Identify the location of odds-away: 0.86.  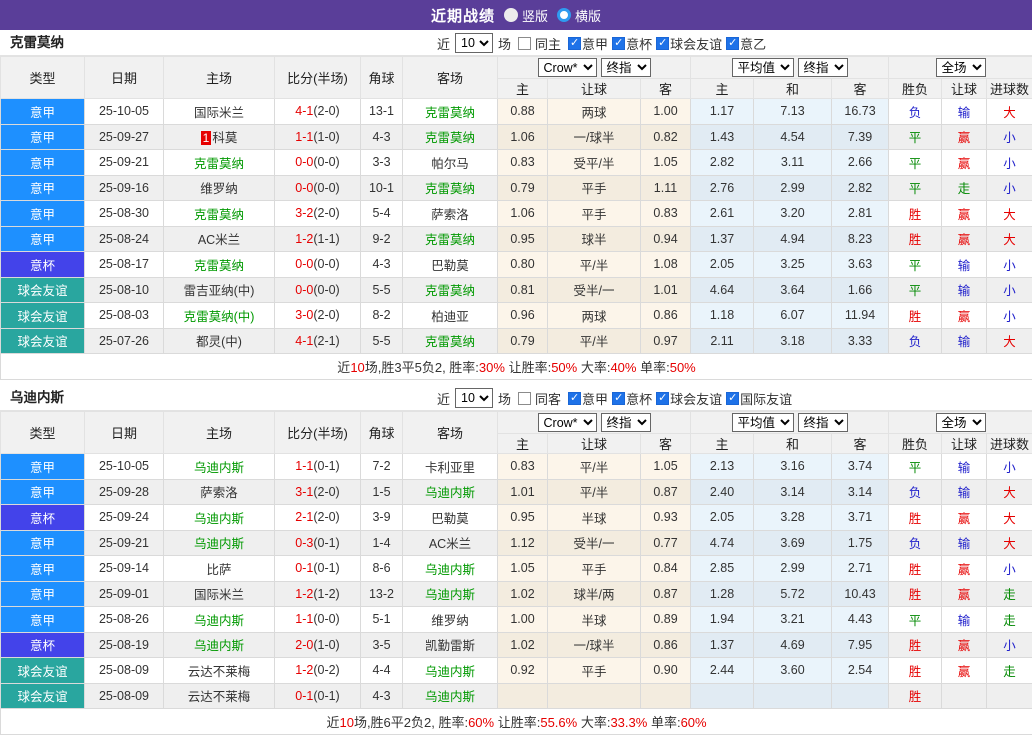
(666, 645).